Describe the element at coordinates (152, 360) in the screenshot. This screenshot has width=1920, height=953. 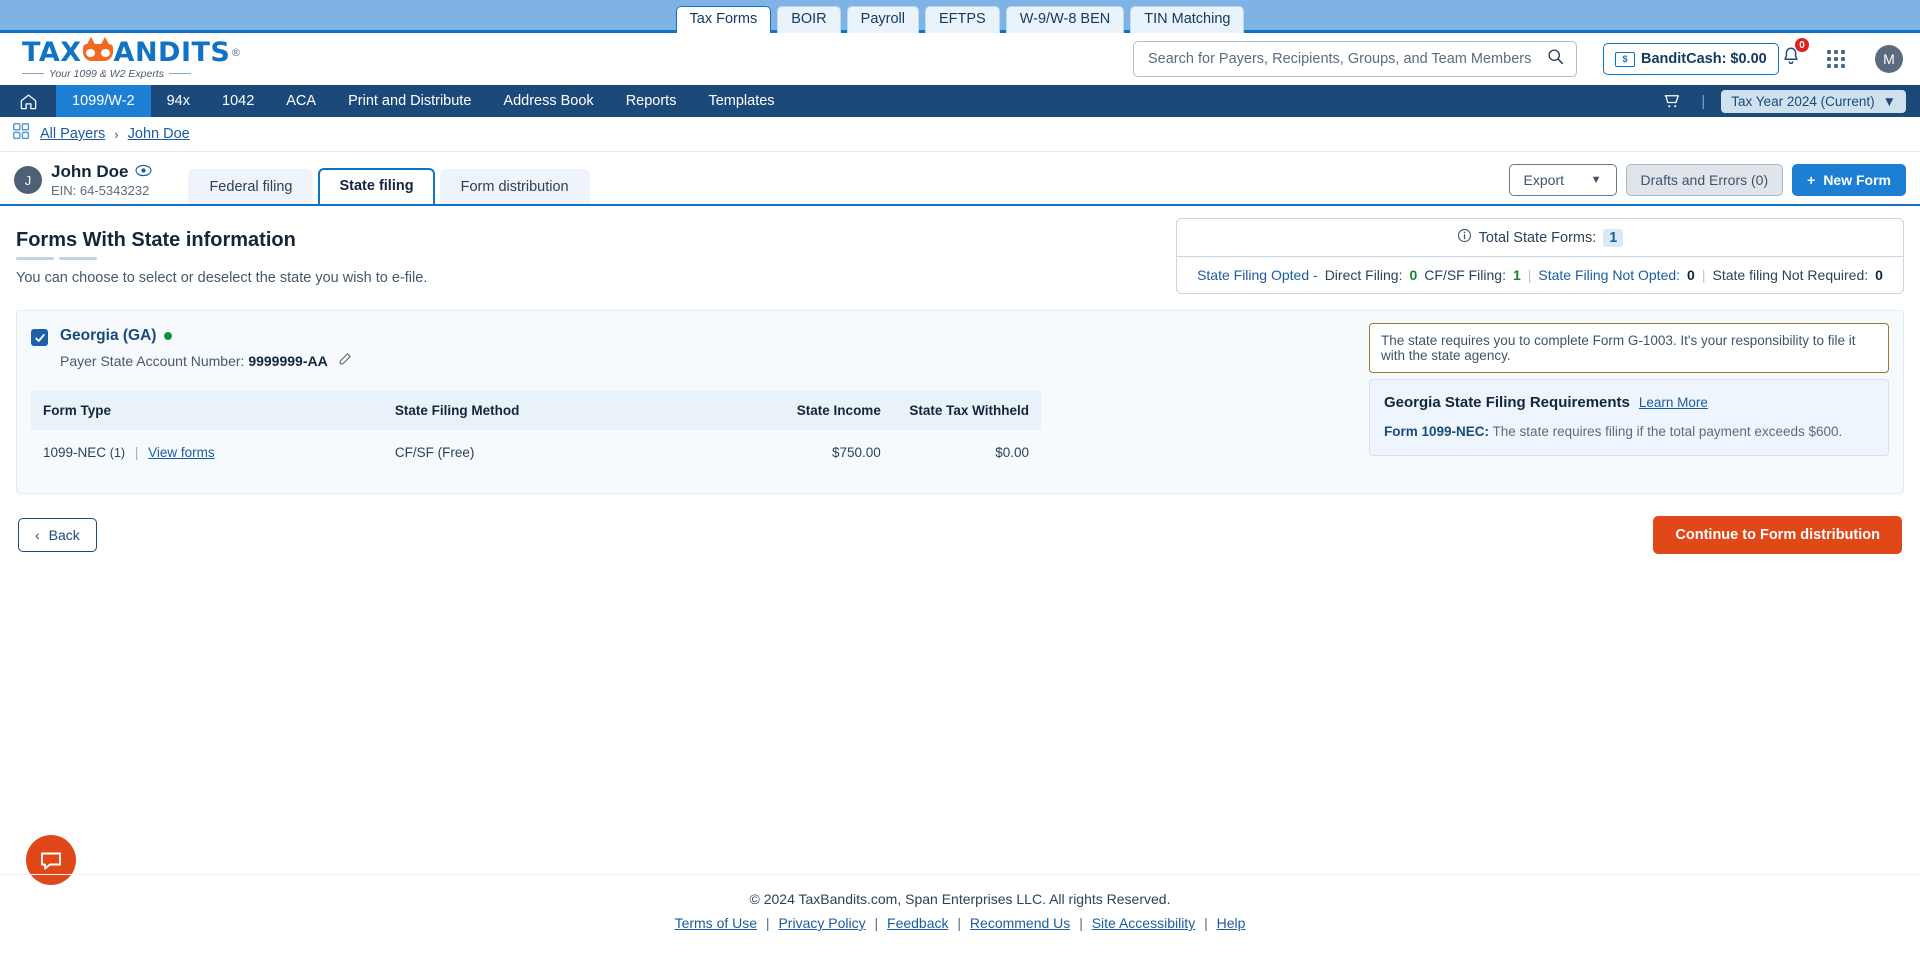
I see `psan-label: Payer State Account Number:` at that location.